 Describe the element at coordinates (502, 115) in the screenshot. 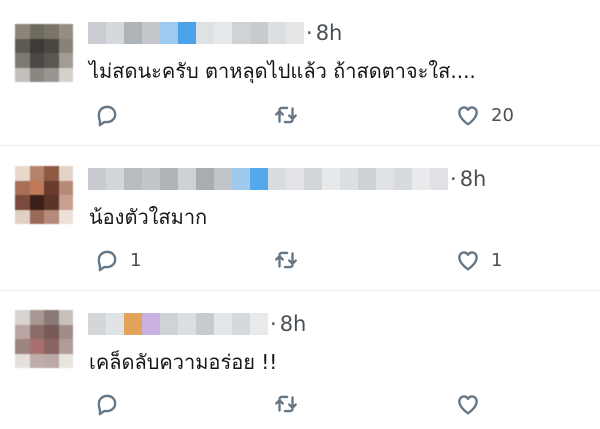

I see `like-count: 20` at that location.